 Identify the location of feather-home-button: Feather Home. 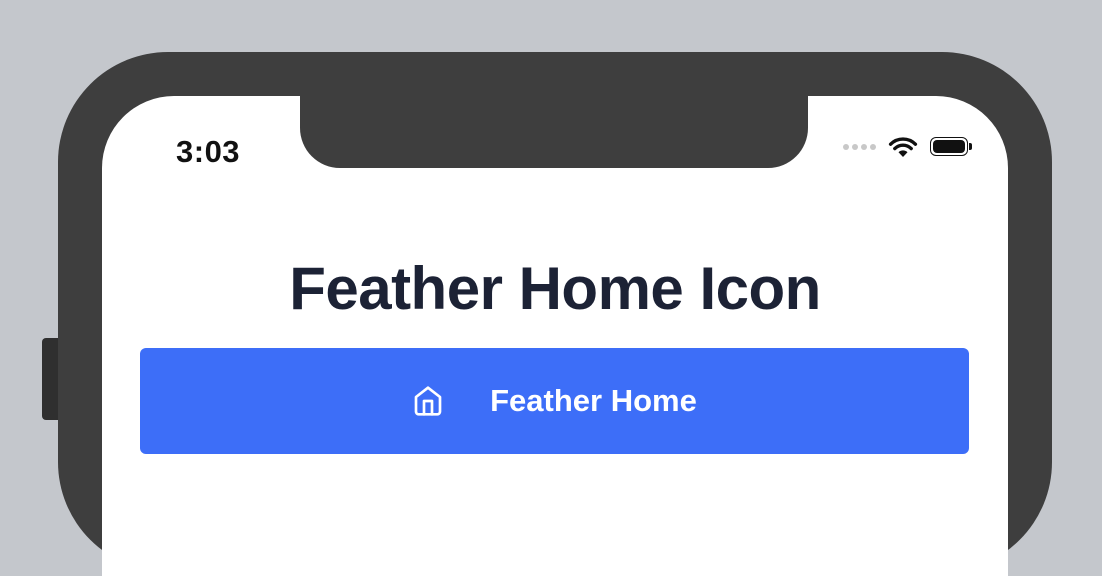
(554, 401).